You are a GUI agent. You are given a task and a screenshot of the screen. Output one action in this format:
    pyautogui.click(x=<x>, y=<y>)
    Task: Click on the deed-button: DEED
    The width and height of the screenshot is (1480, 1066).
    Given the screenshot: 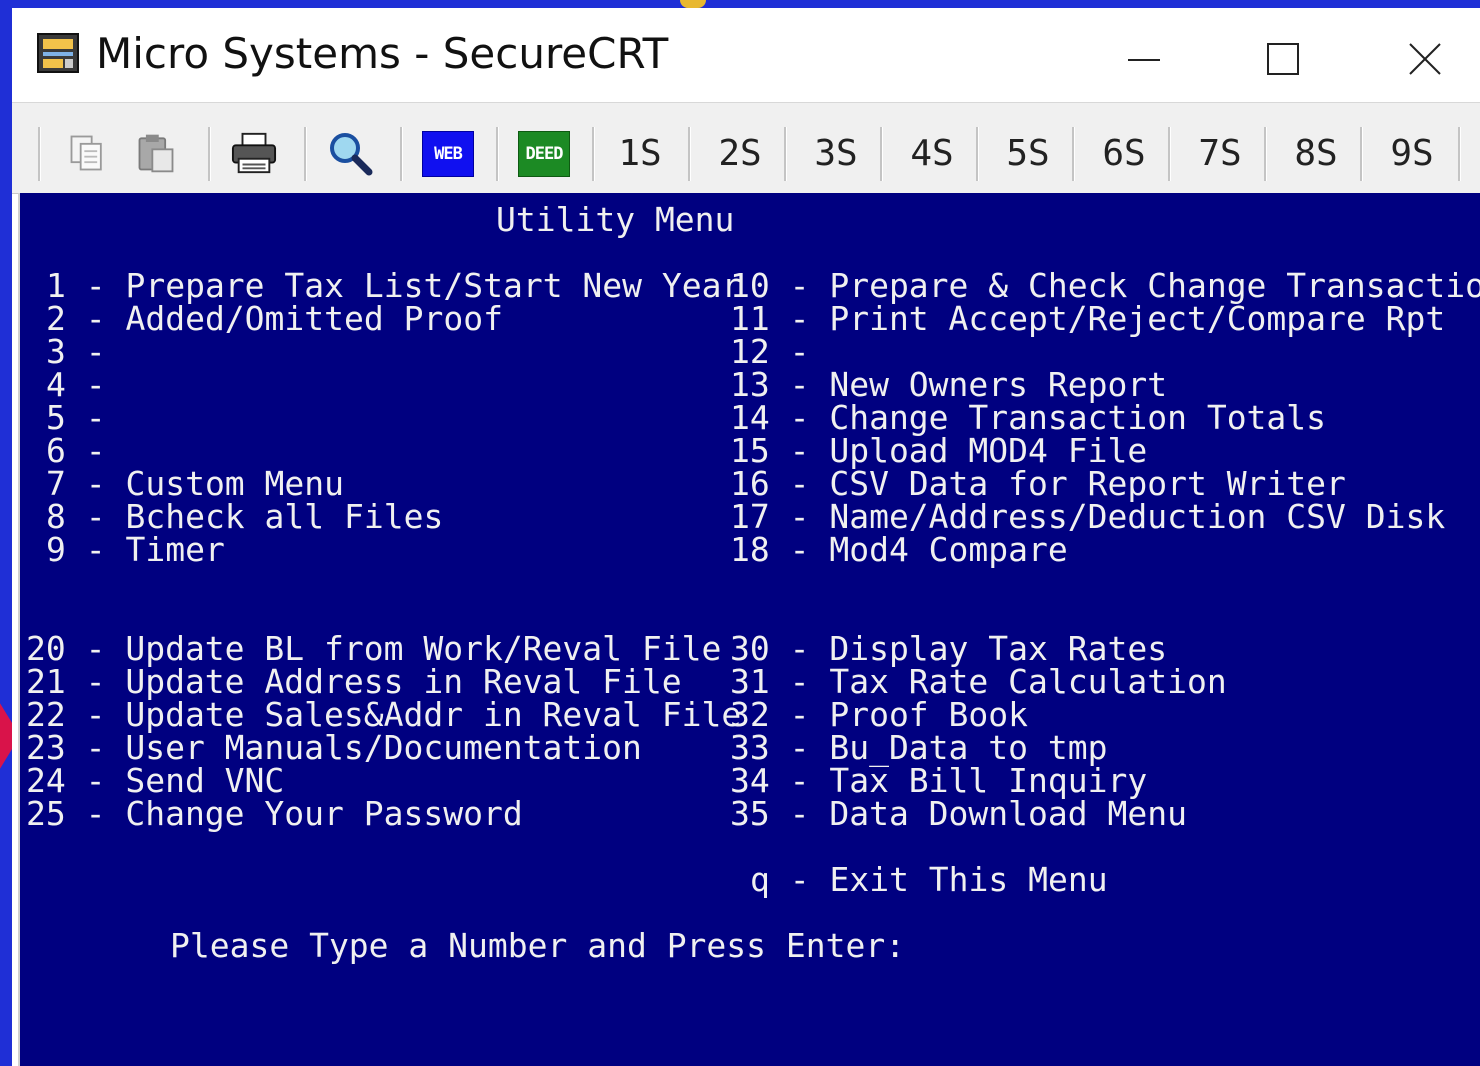 What is the action you would take?
    pyautogui.click(x=544, y=154)
    